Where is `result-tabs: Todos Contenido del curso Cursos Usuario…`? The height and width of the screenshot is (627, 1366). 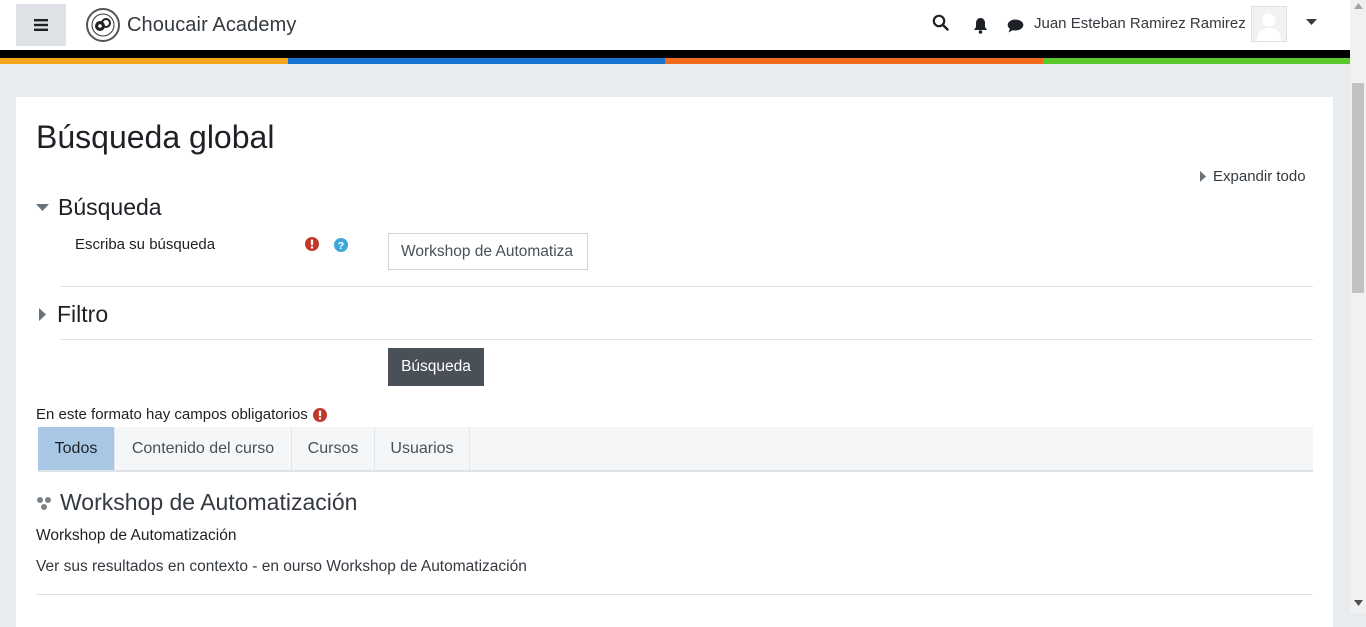 result-tabs: Todos Contenido del curso Cursos Usuario… is located at coordinates (675, 449).